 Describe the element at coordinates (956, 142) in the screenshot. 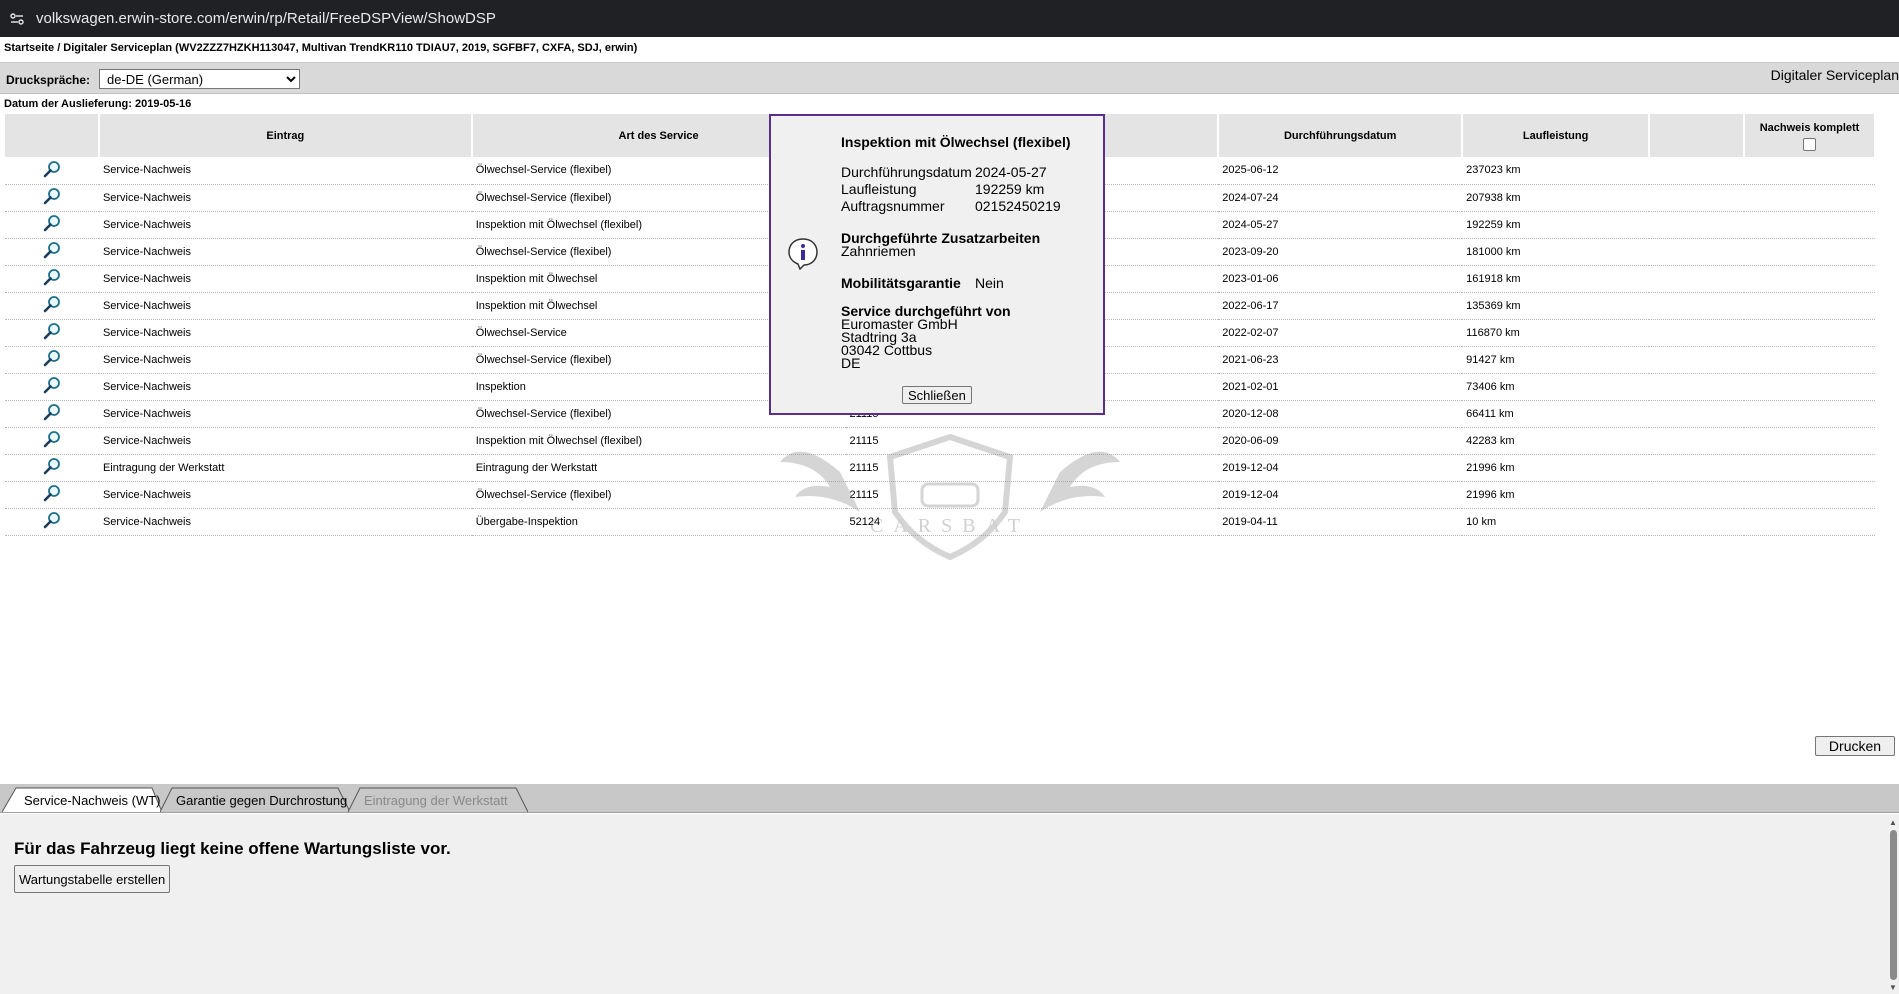

I see `popup-title: Inspektion mit Ölwechsel (flexibel)` at that location.